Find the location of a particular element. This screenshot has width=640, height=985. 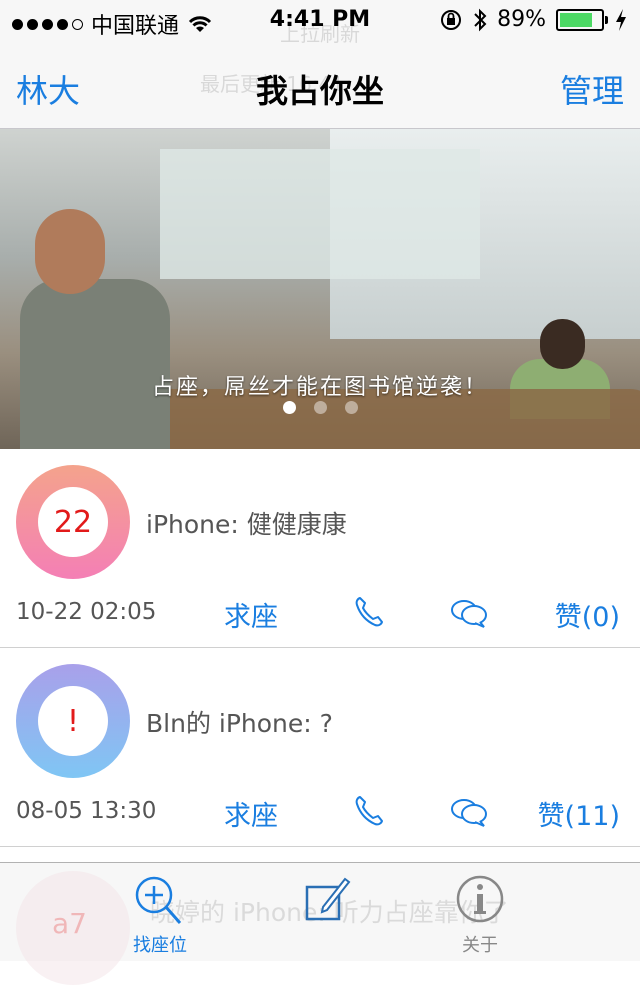

banner-caption: 占座，屌丝才能在图书馆逆袭！ is located at coordinates (319, 387).